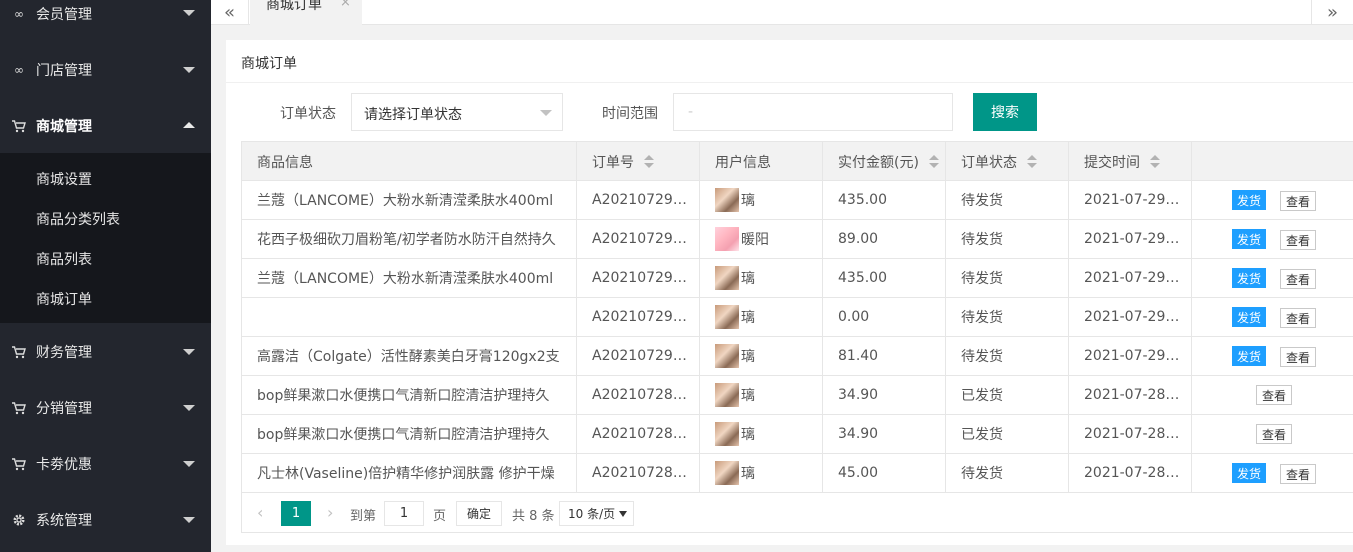  What do you see at coordinates (1005, 112) in the screenshot?
I see `search-button: 搜索` at bounding box center [1005, 112].